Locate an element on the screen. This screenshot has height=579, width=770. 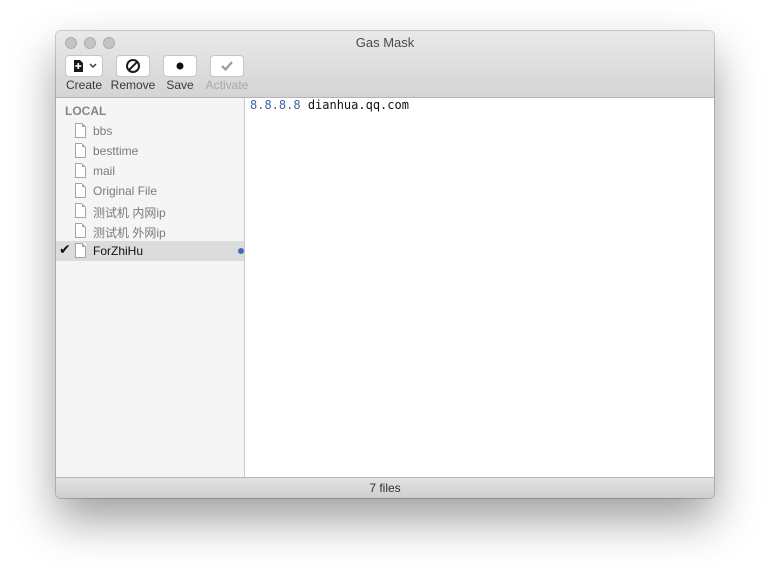
ip-address: 8.8.8.8 is located at coordinates (275, 105).